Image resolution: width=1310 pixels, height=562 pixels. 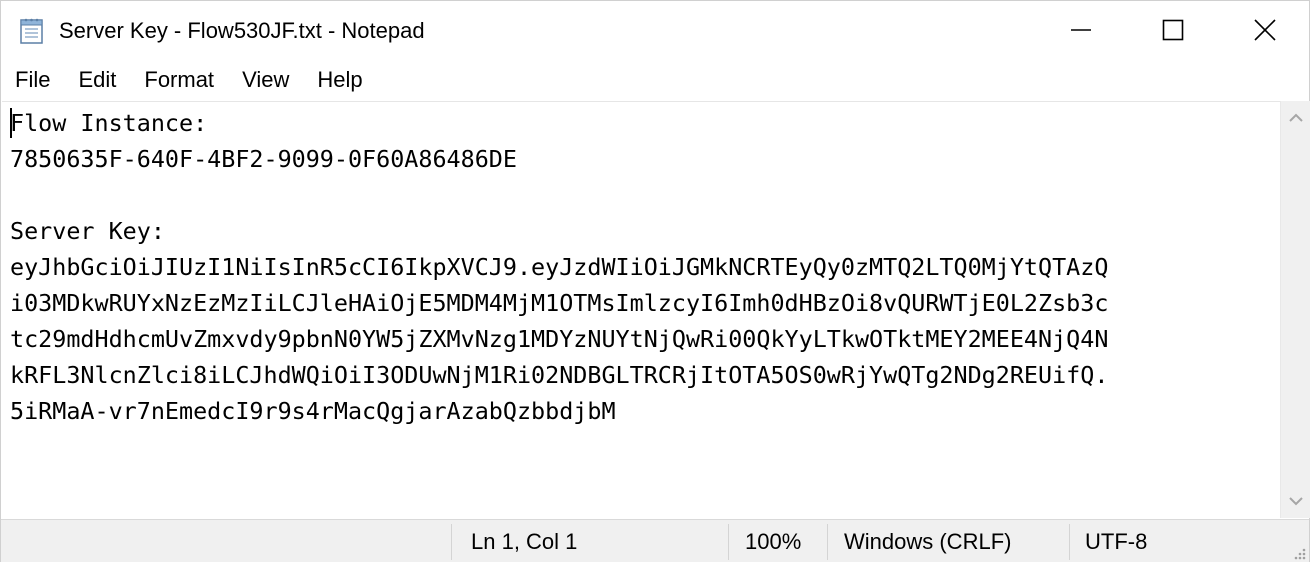 I want to click on status-bar: Ln 1, Col 1 100% Windows (CRLF) UTF-8, so click(x=655, y=540).